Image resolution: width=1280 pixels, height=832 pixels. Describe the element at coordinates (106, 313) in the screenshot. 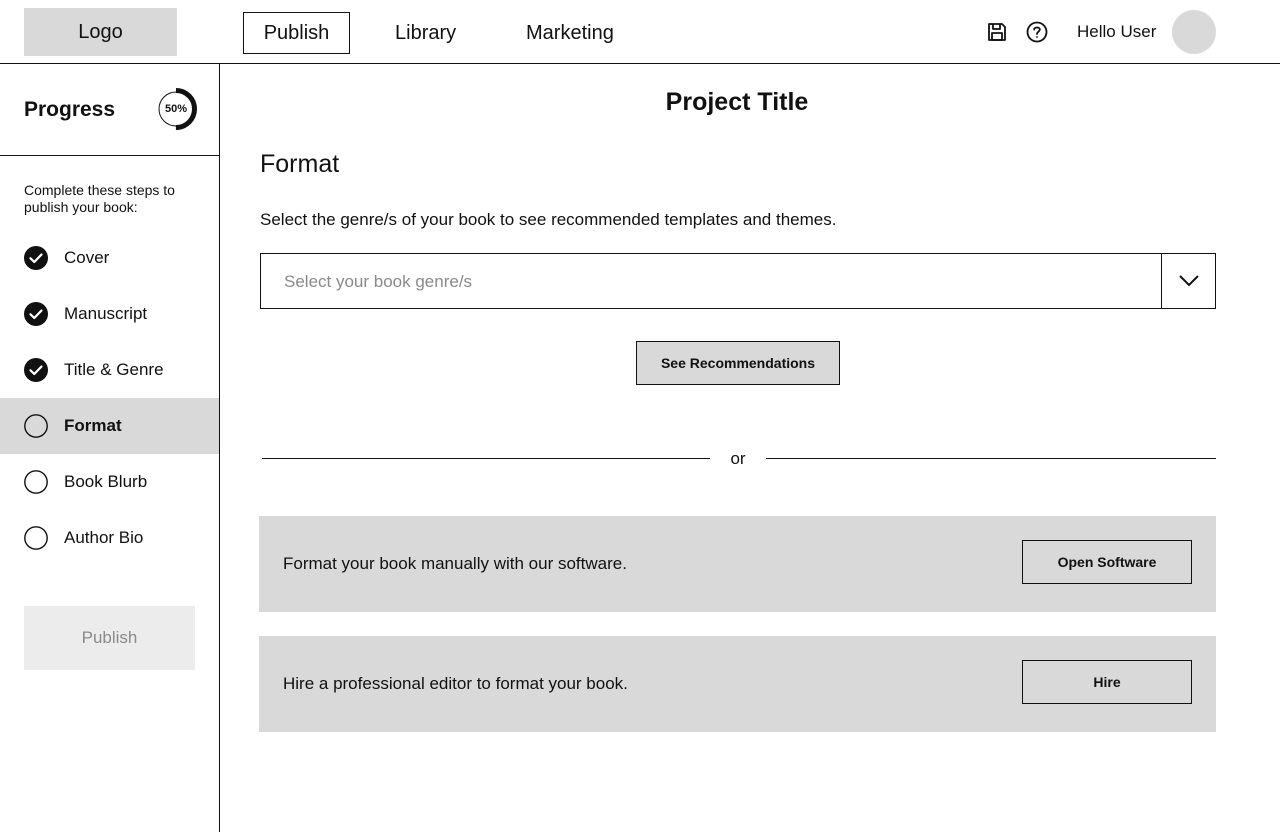

I see `step-label: Manuscript` at that location.